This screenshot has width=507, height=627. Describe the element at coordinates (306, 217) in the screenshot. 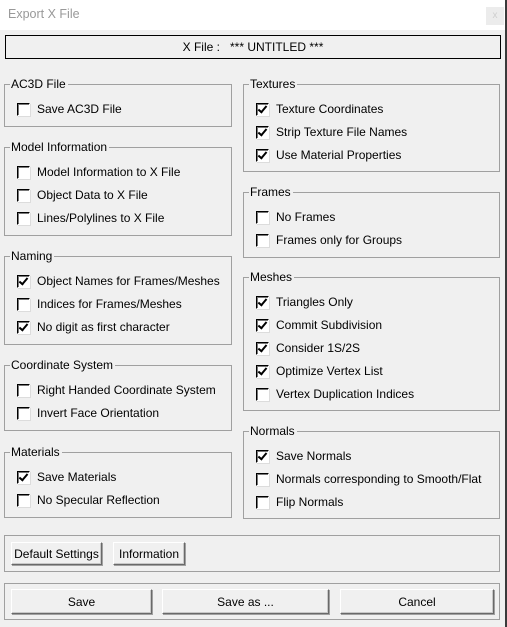

I see `checkbox-label: No Frames` at that location.